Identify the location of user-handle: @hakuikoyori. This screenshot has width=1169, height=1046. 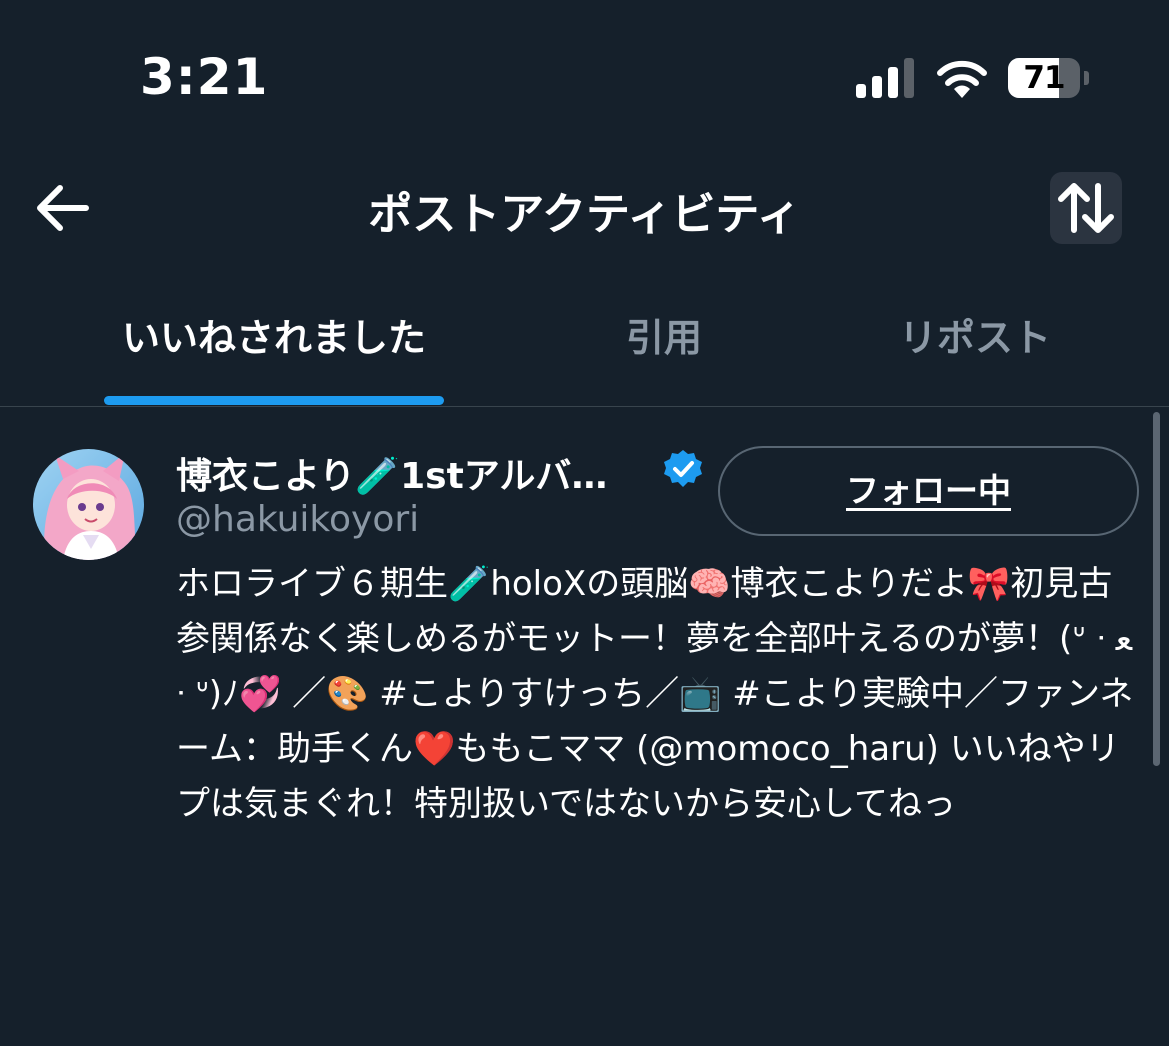
(297, 519).